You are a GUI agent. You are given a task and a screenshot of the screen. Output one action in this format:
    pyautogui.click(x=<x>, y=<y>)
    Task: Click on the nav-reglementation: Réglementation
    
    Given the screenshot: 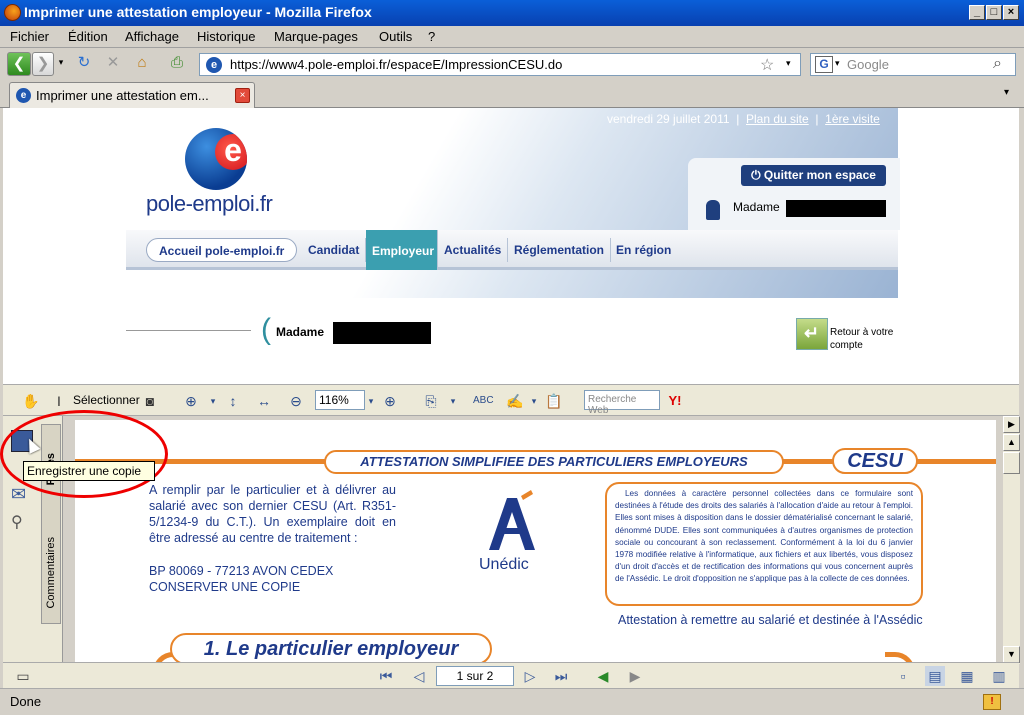 What is the action you would take?
    pyautogui.click(x=560, y=250)
    